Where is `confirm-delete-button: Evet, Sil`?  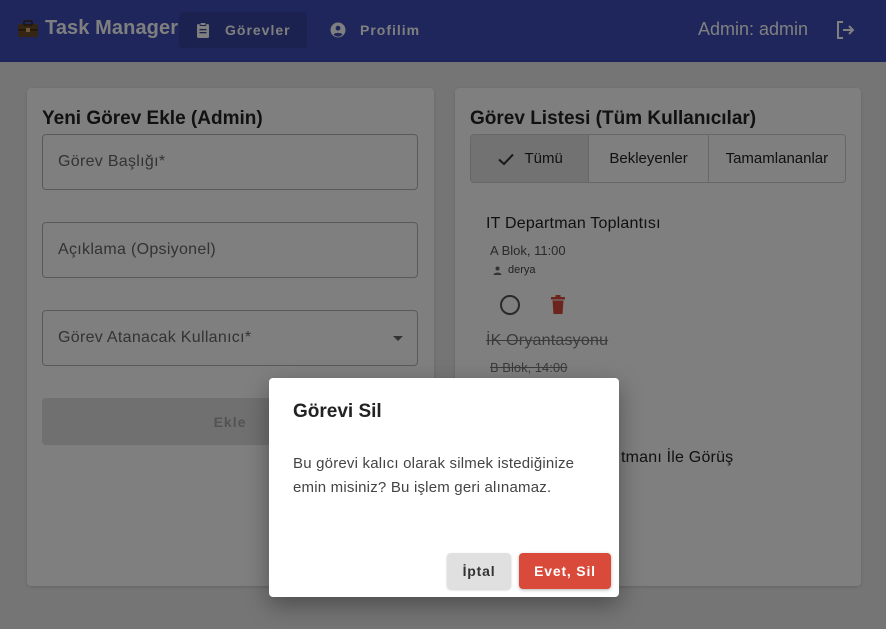
confirm-delete-button: Evet, Sil is located at coordinates (565, 571).